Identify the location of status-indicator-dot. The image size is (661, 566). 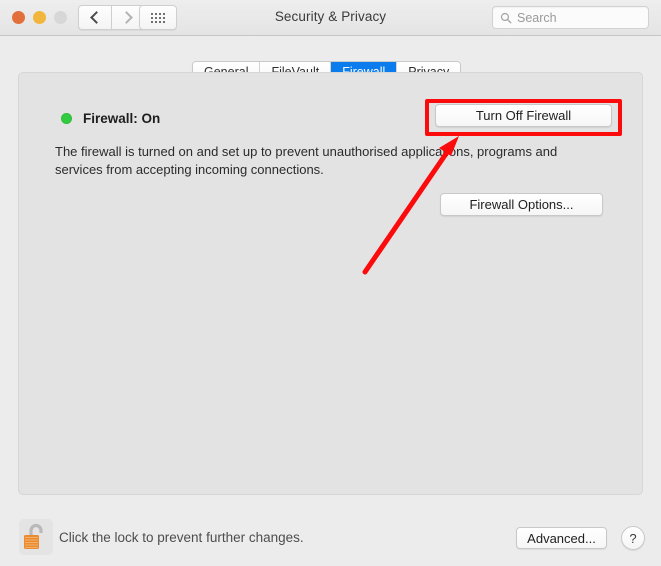
(66, 118).